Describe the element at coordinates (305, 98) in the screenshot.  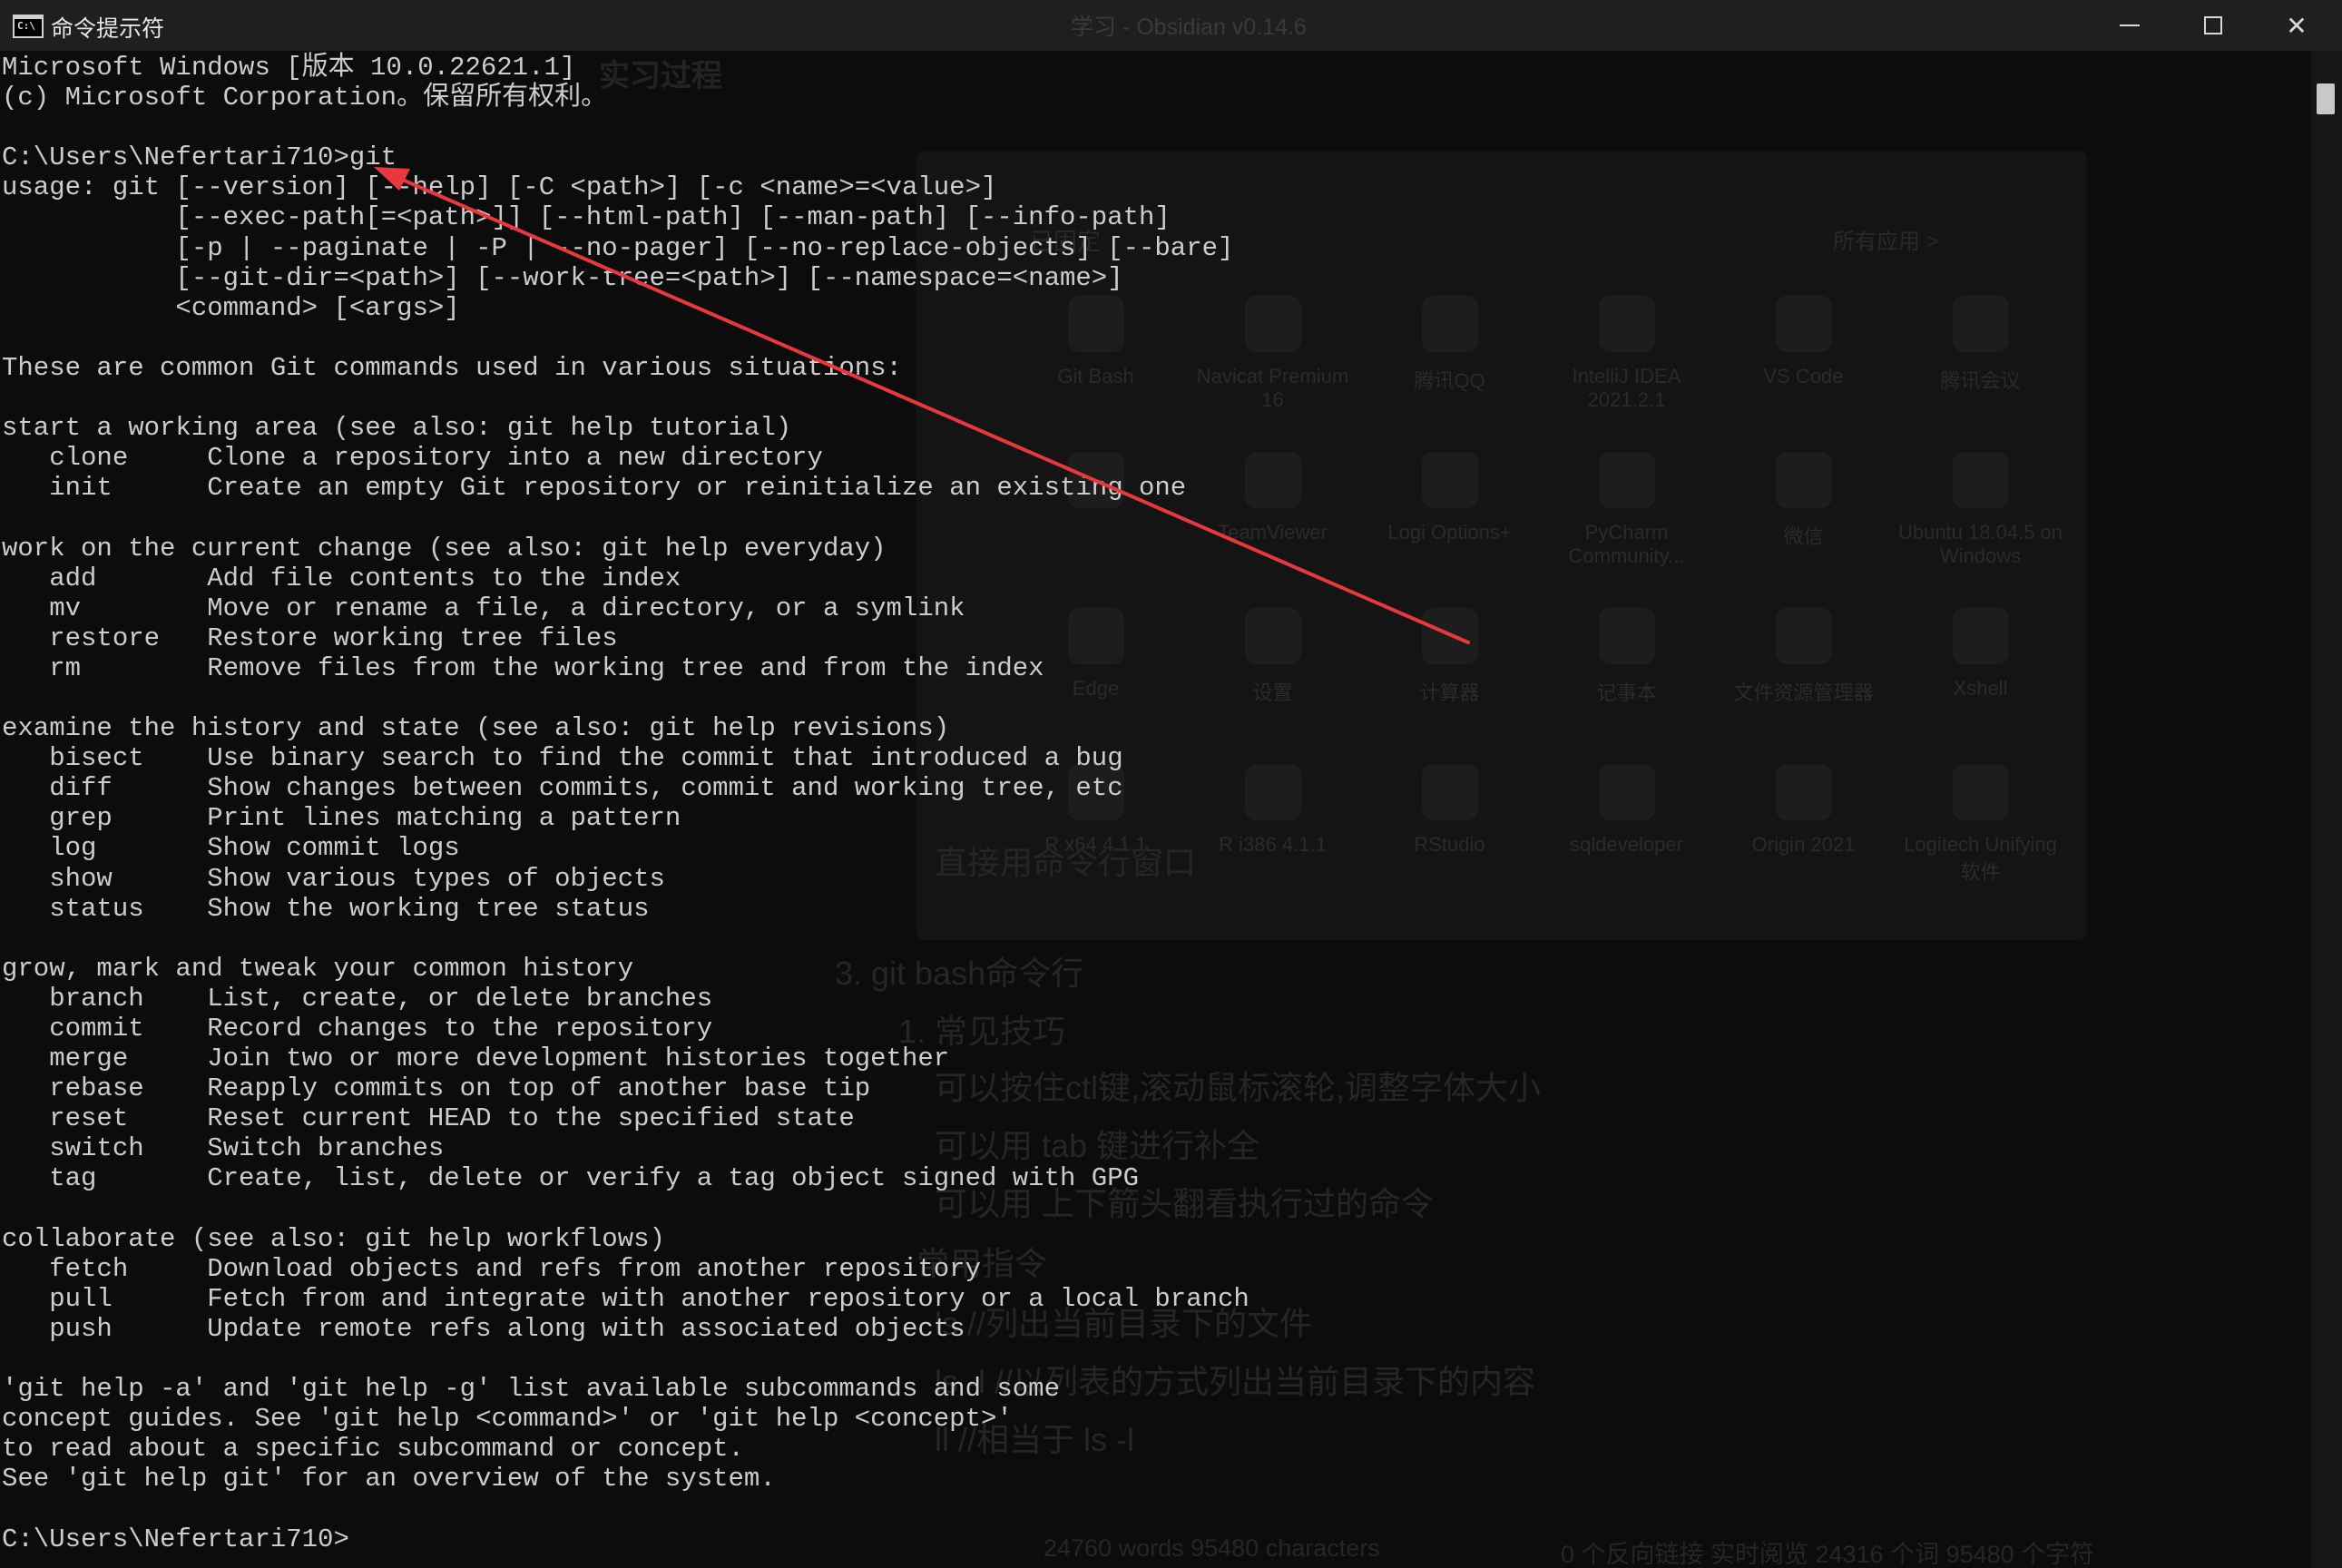
I see `terminal-line: (c) Microsoft Corporation。保留所有权利。` at that location.